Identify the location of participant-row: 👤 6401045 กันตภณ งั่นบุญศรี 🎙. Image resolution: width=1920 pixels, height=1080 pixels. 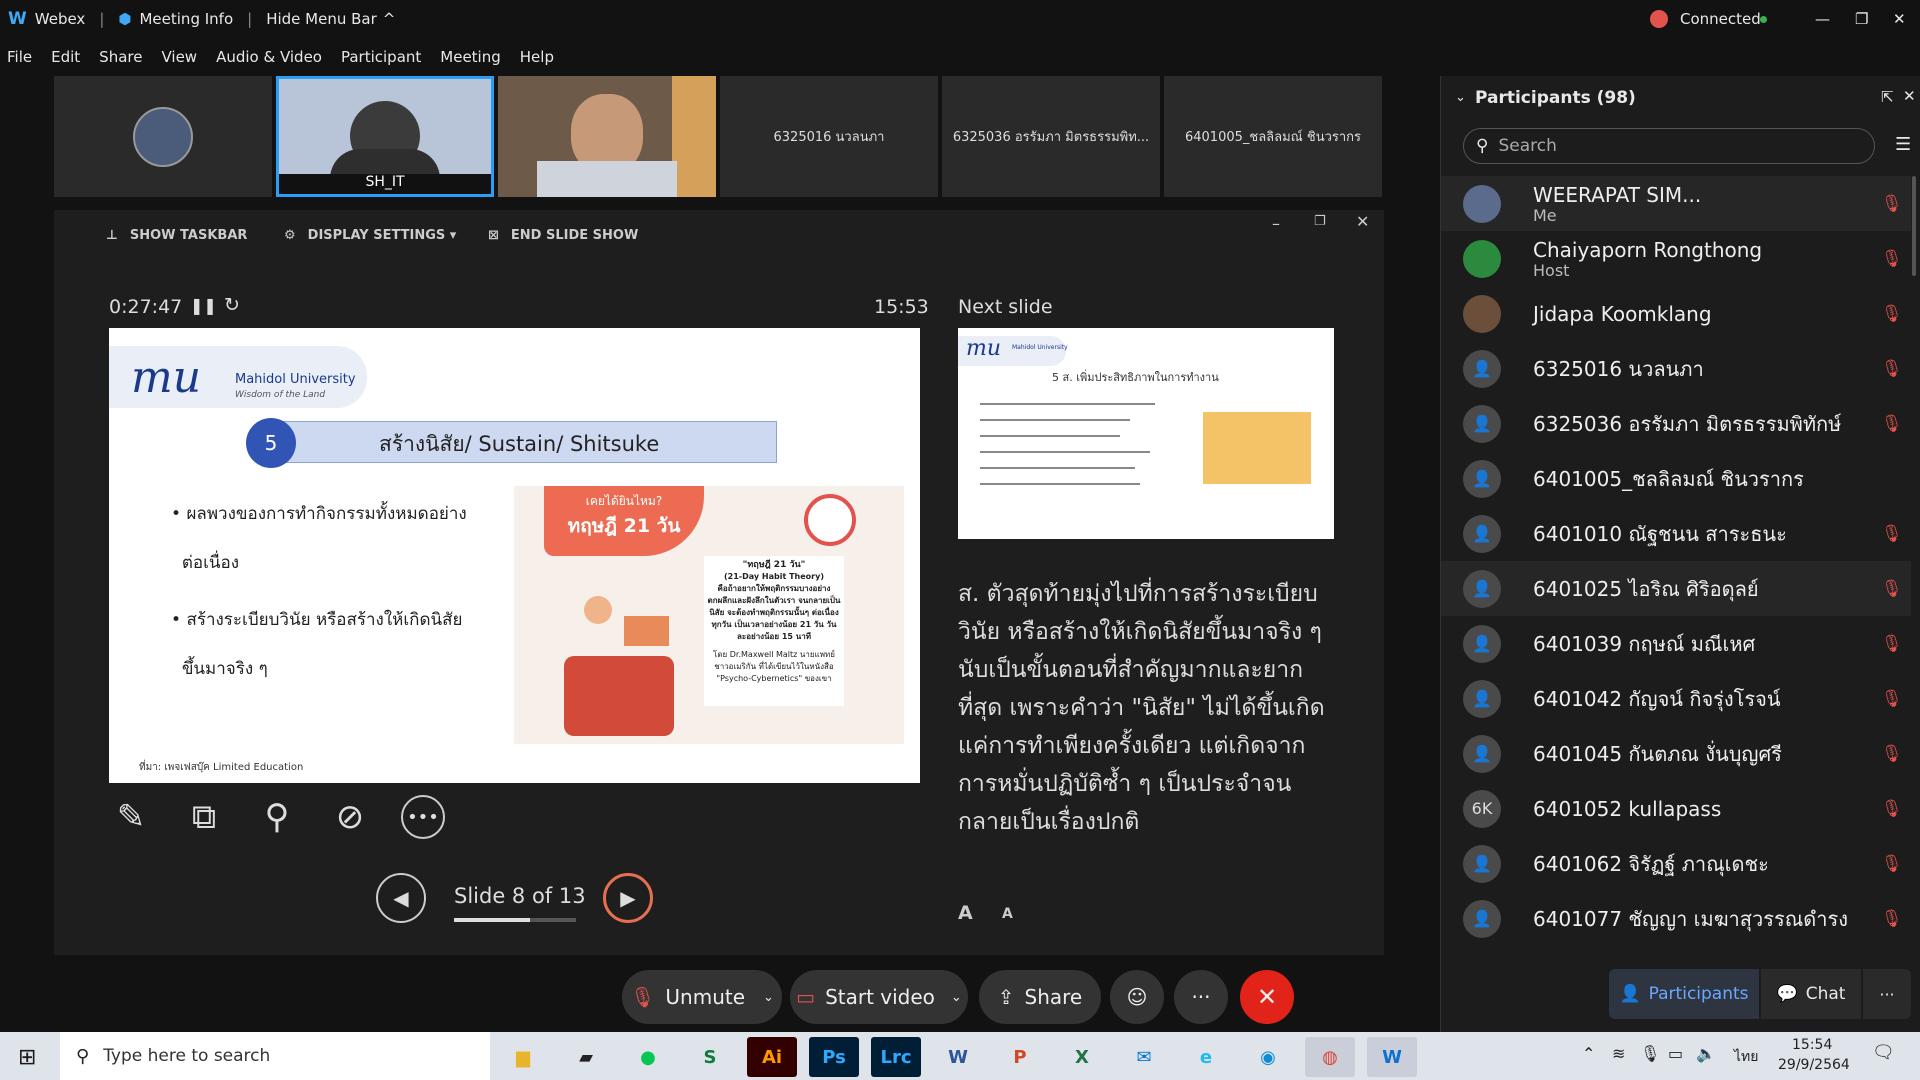
(1676, 753).